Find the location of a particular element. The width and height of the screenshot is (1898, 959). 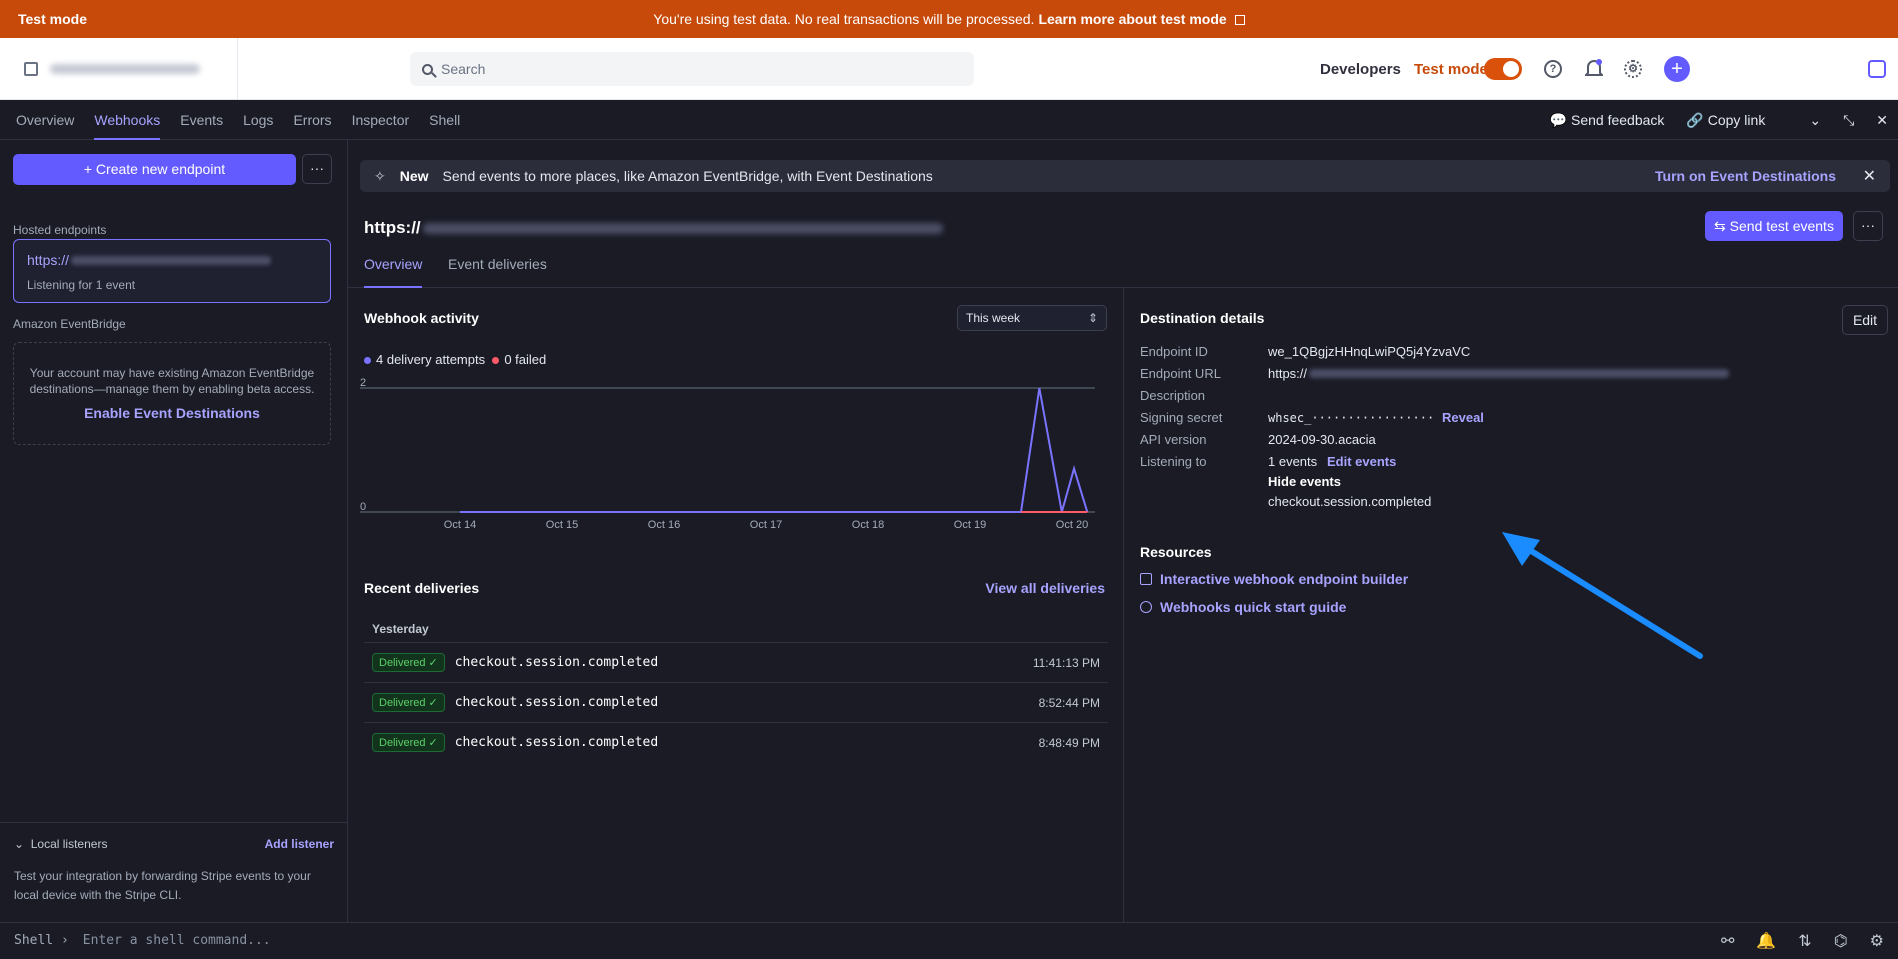

label-signing-secret: Signing secret is located at coordinates (1181, 417).